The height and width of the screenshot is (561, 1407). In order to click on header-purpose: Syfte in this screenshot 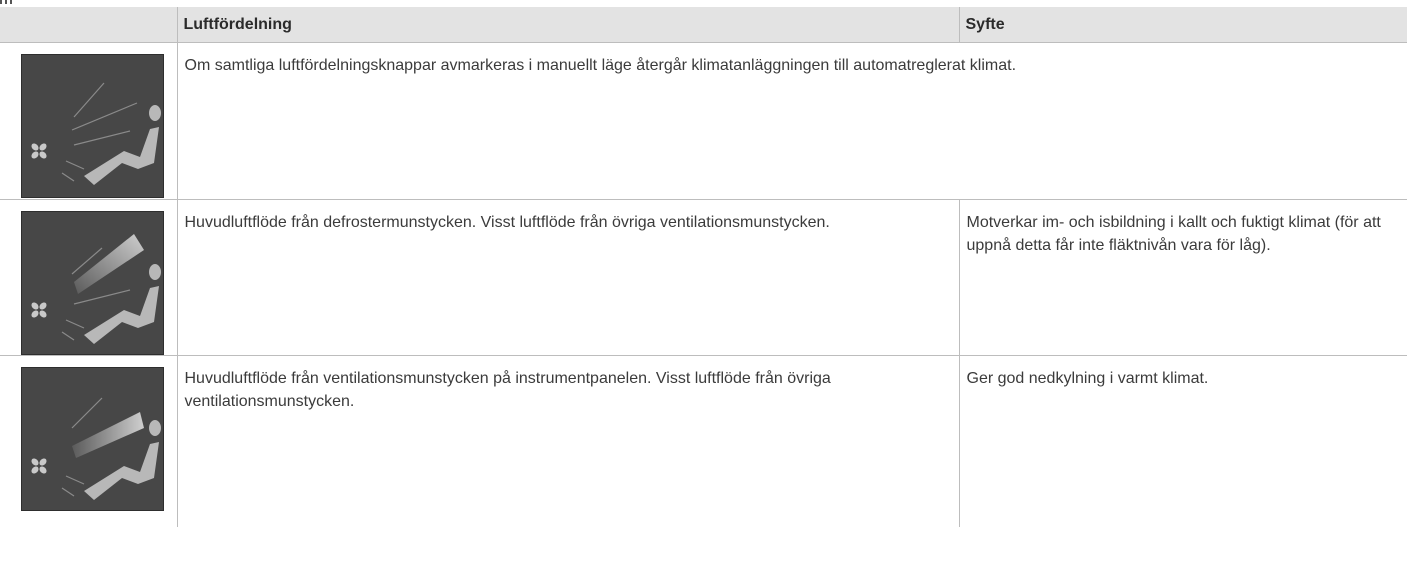, I will do `click(1182, 25)`.